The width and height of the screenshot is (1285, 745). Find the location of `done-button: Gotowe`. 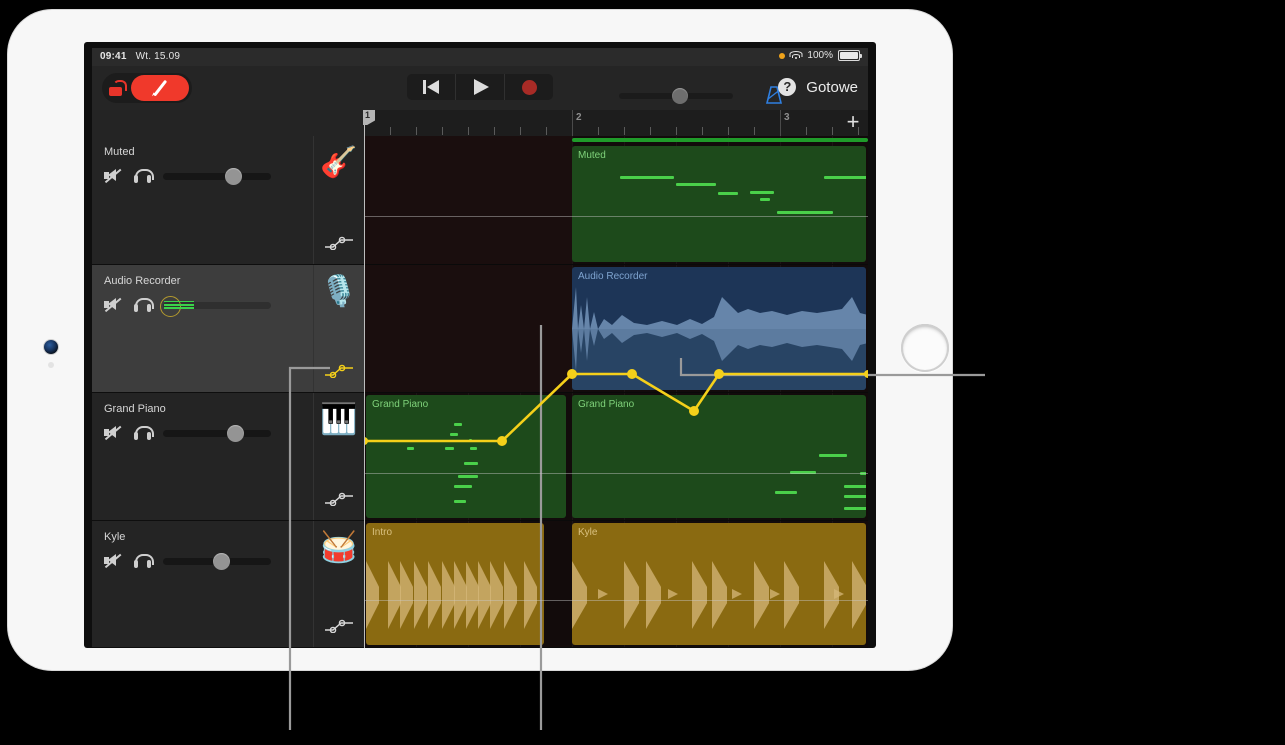

done-button: Gotowe is located at coordinates (832, 87).